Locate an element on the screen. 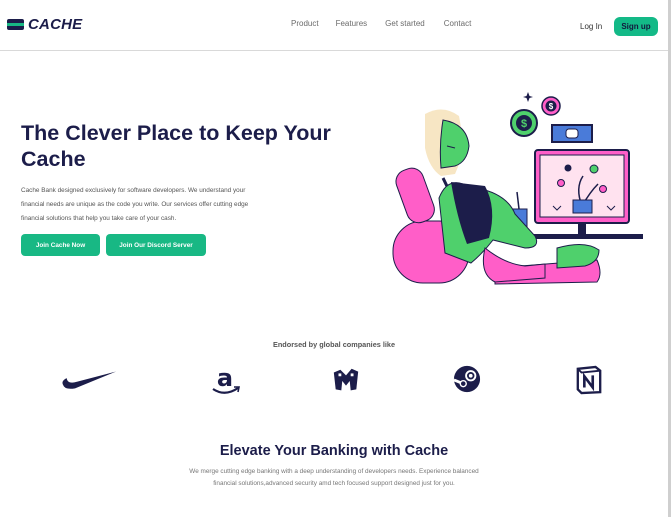 This screenshot has height=517, width=671. nike-logo is located at coordinates (90, 379).